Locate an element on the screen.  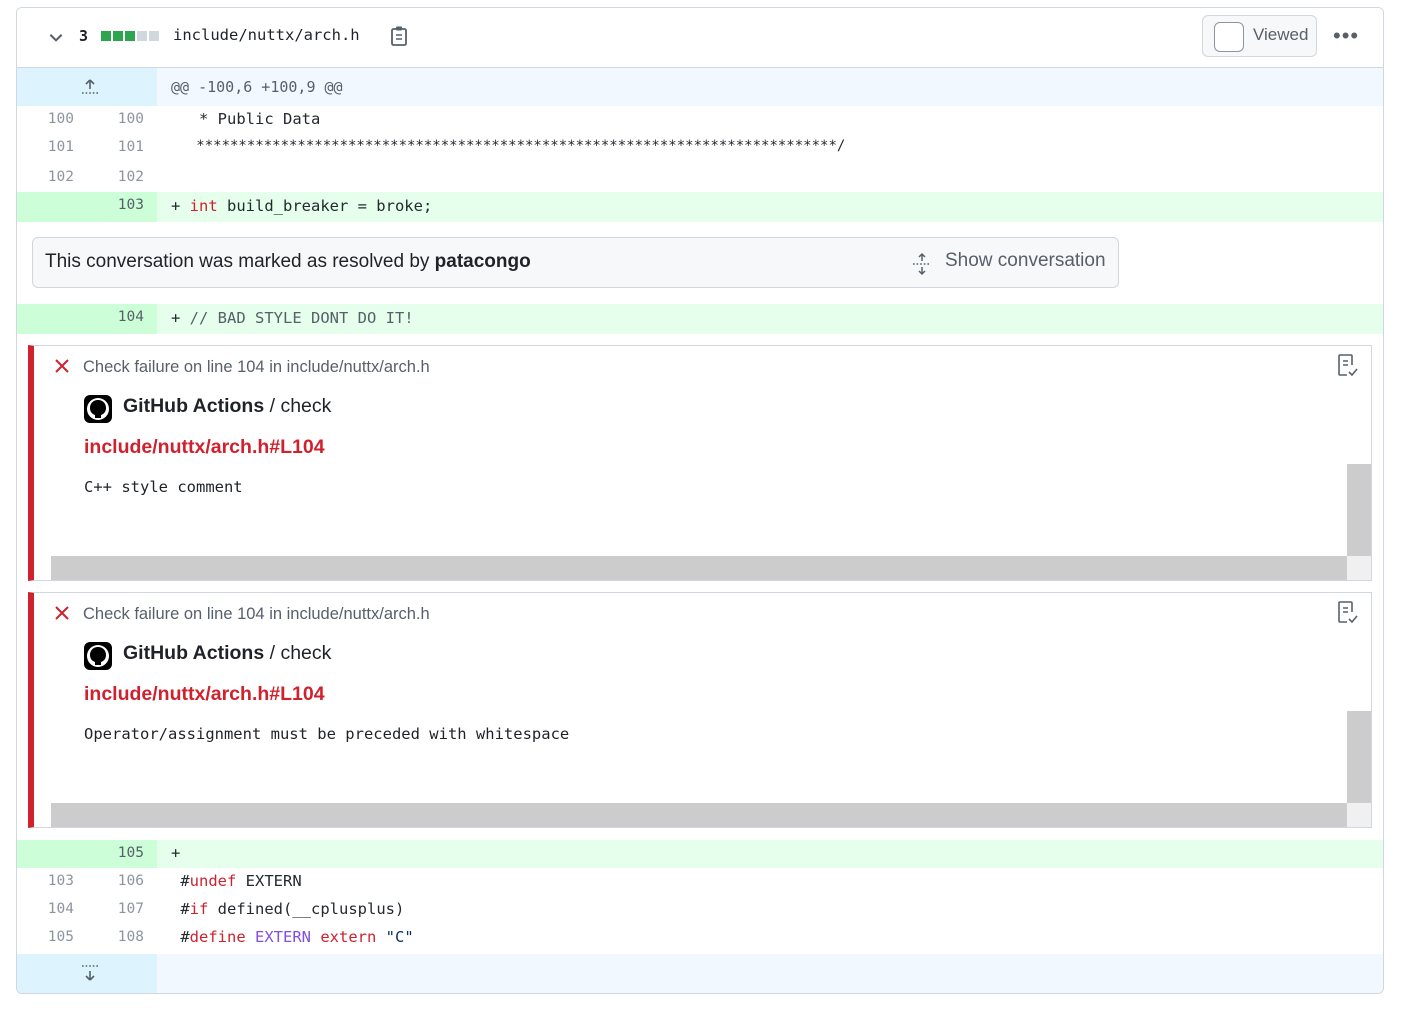
diff-line: 102 102 is located at coordinates (700, 177).